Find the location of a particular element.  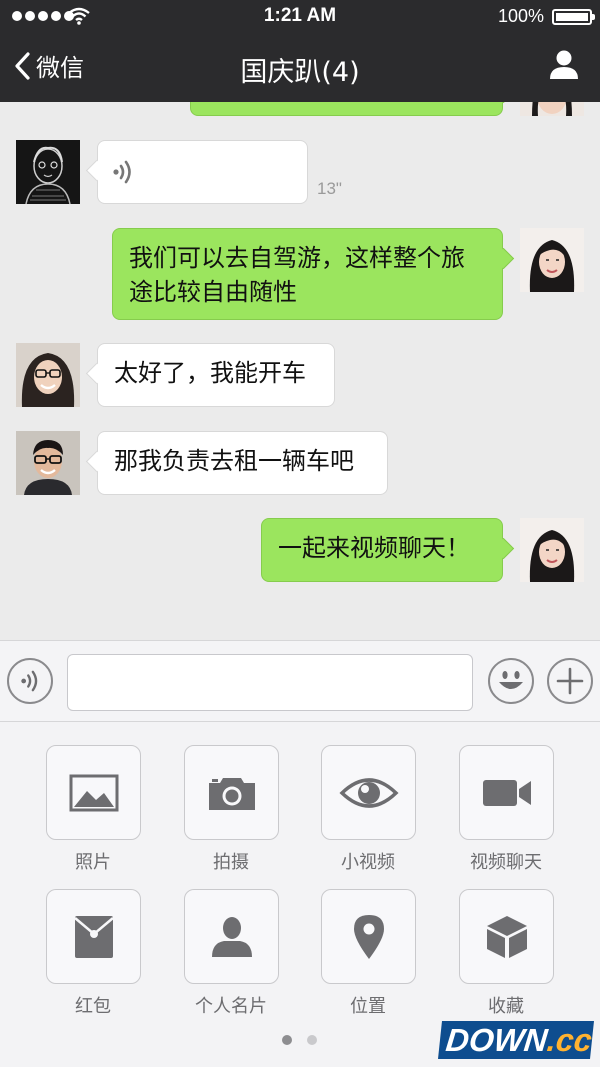

photo-tile is located at coordinates (93, 792).